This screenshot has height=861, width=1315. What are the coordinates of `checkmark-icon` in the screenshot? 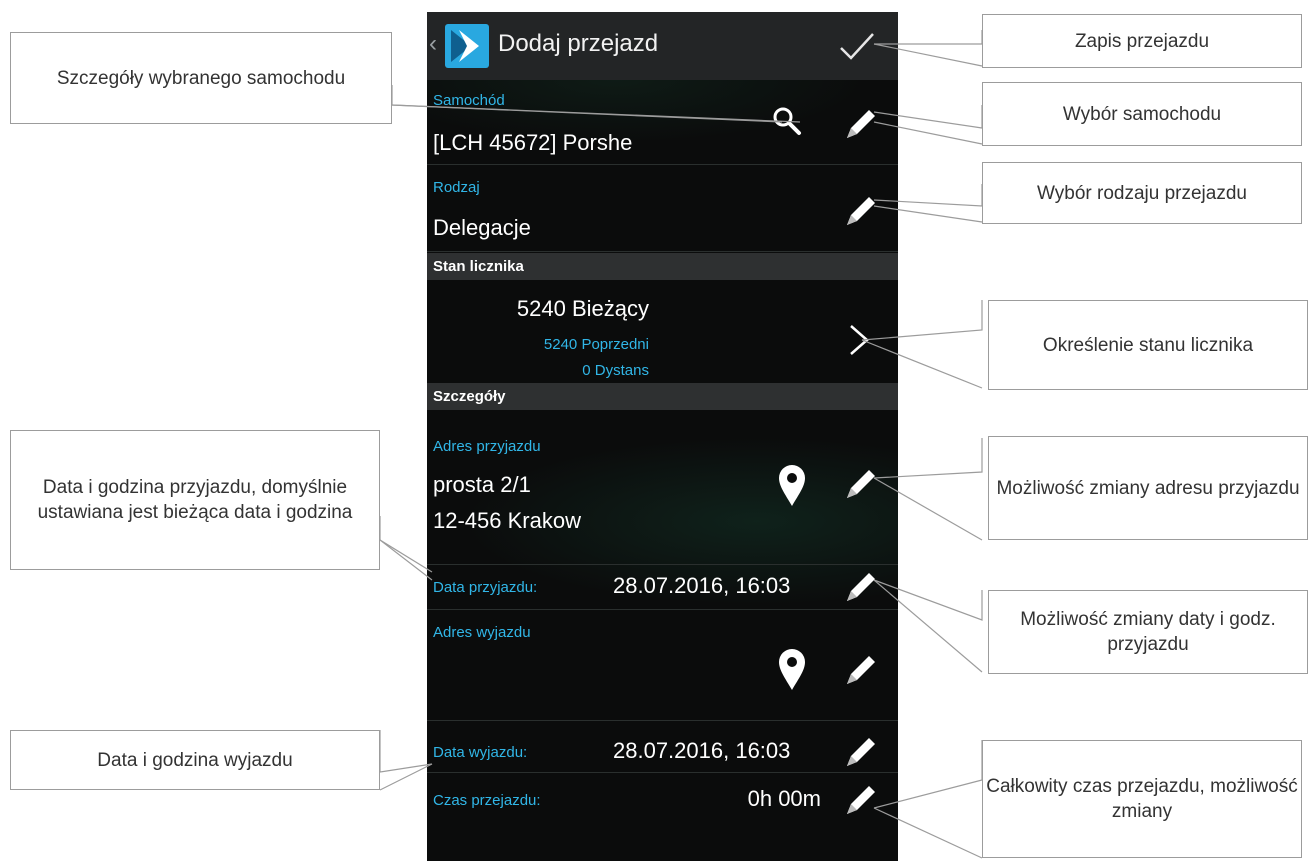 It's located at (857, 46).